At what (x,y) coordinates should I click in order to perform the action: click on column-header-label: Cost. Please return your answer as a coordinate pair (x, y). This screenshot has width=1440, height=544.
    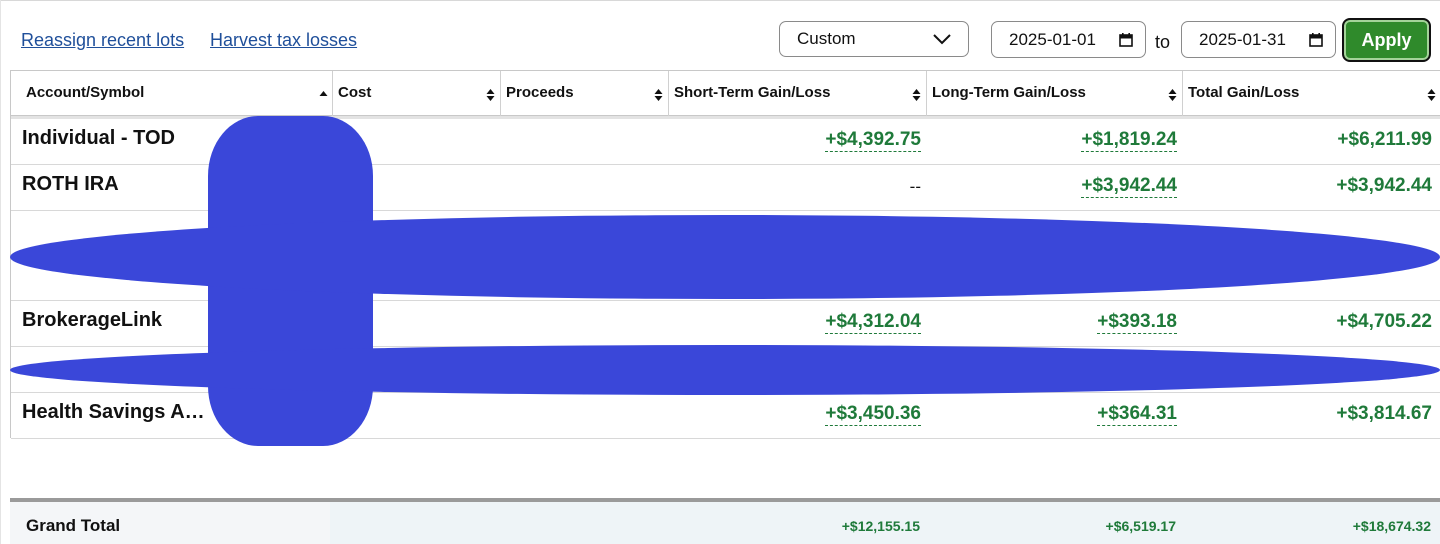
    Looking at the image, I should click on (355, 92).